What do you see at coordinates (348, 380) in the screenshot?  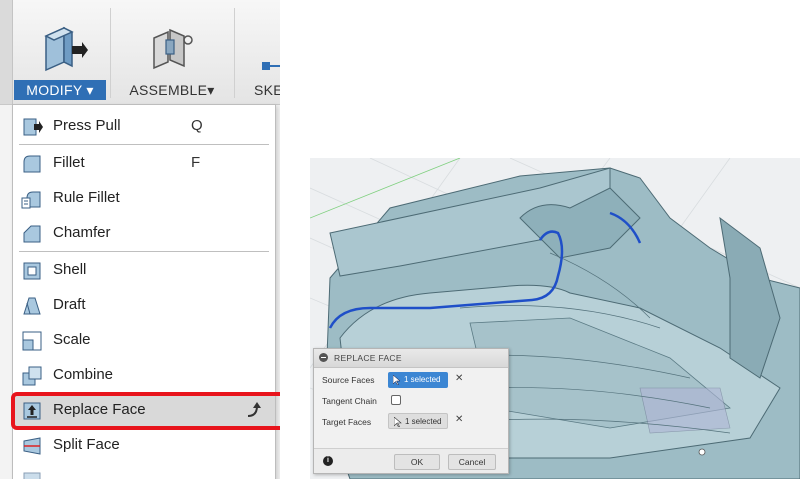 I see `source-faces-label: Source Faces` at bounding box center [348, 380].